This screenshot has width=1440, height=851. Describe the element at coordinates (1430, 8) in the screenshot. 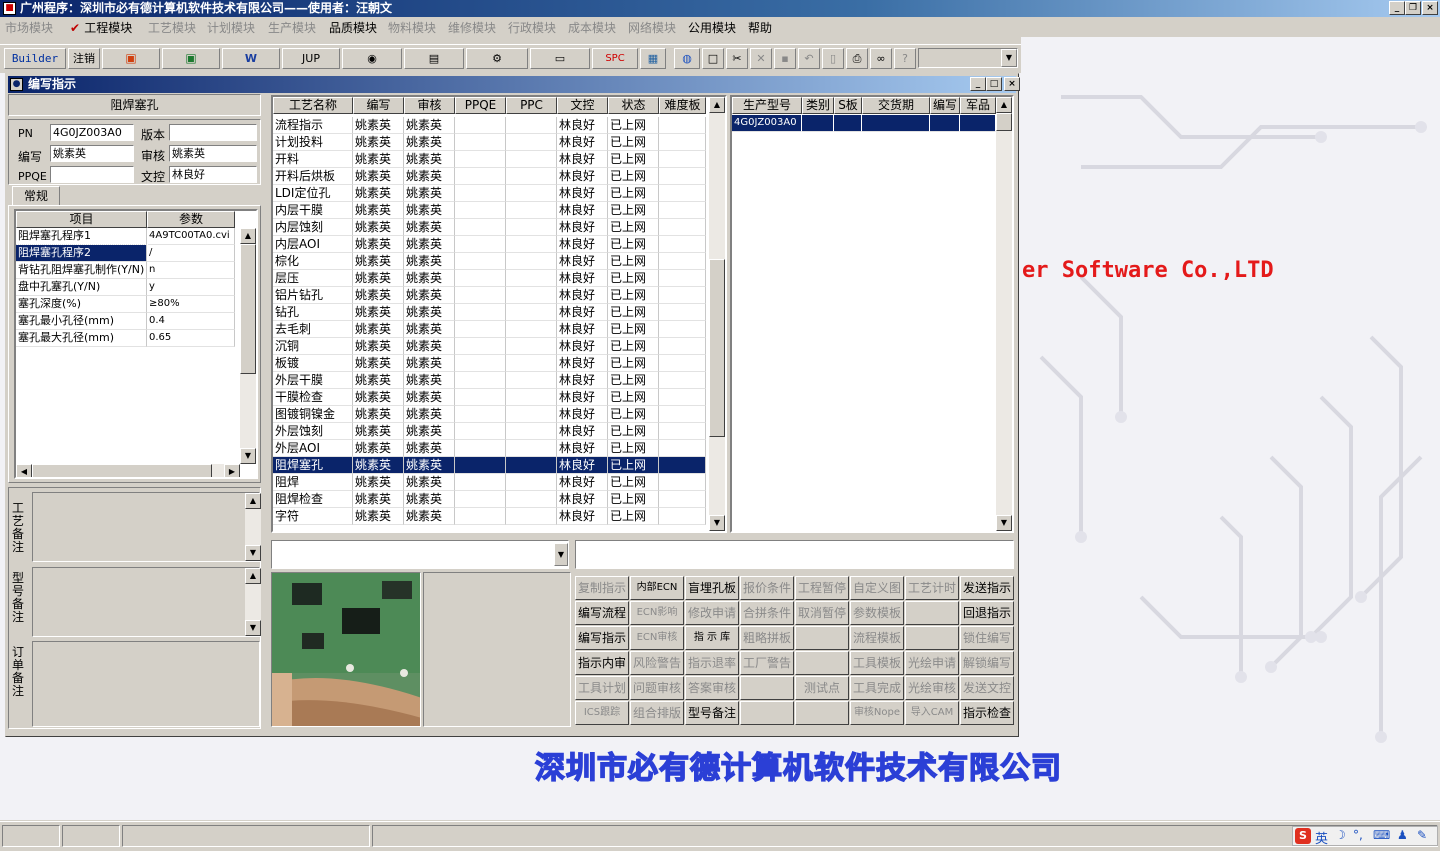

I see `close-button: ×` at that location.